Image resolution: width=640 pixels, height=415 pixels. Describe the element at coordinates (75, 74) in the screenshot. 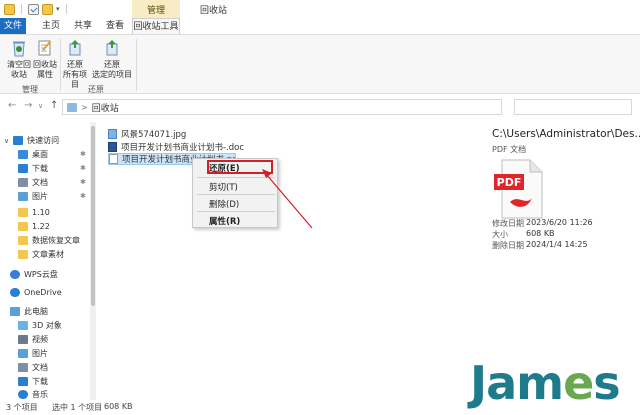

I see `restore-all-label: 还原 所有项目` at that location.